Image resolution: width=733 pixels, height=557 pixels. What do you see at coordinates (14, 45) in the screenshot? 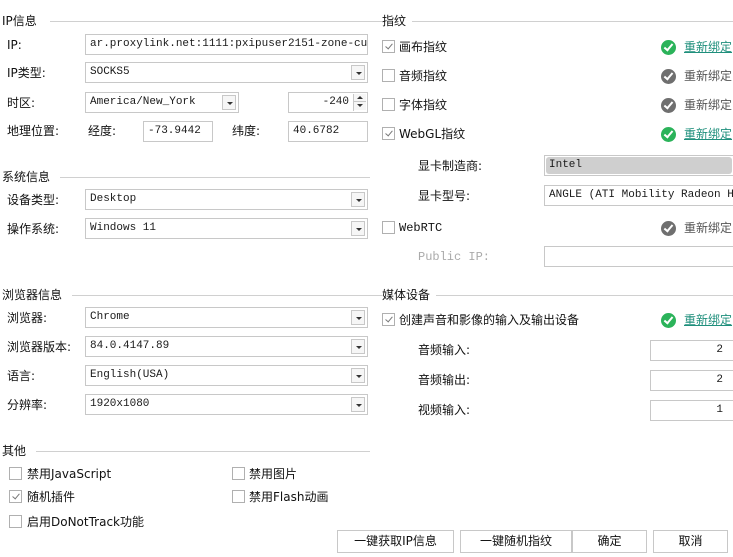
I see `ip-label: IP:` at bounding box center [14, 45].